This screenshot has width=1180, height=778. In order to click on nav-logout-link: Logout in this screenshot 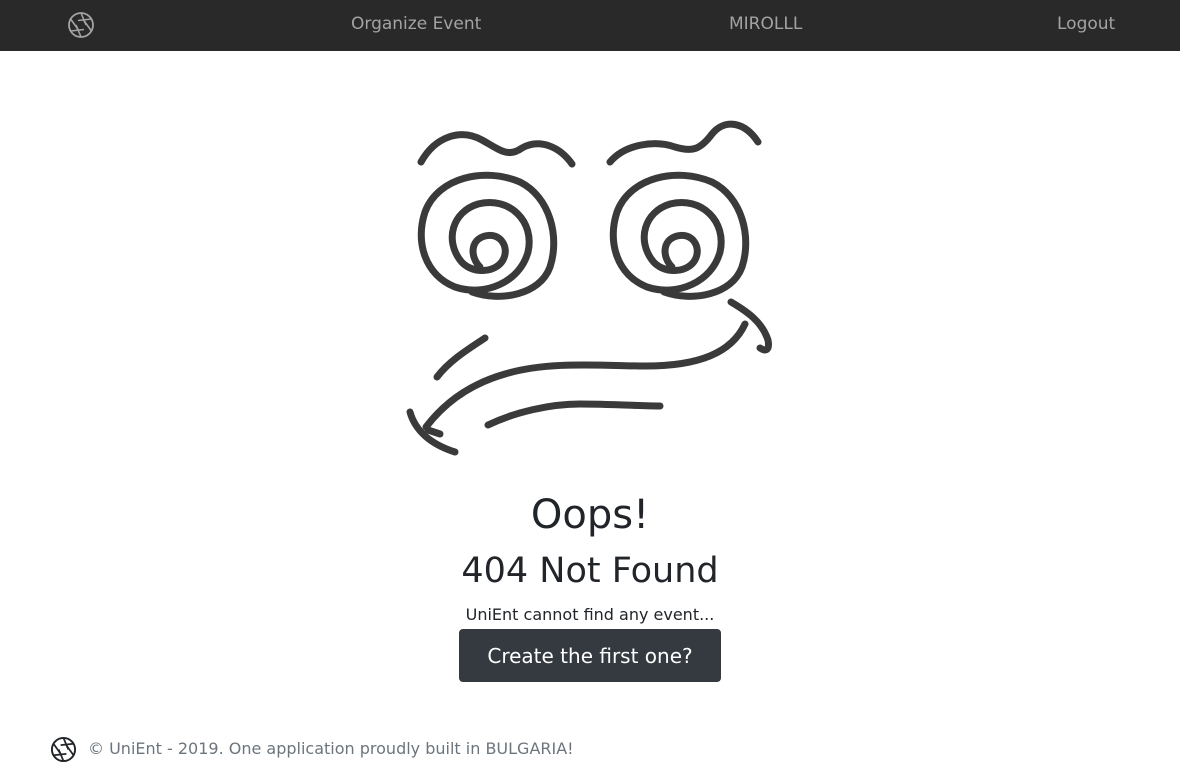, I will do `click(1086, 24)`.